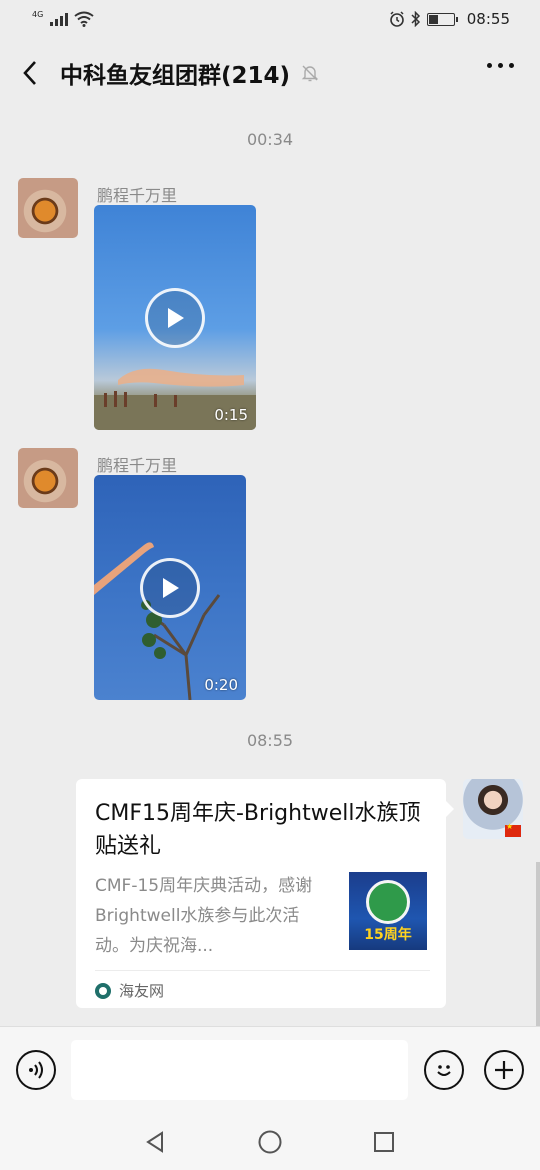 The height and width of the screenshot is (1170, 540). Describe the element at coordinates (415, 19) in the screenshot. I see `bluetooth-icon` at that location.